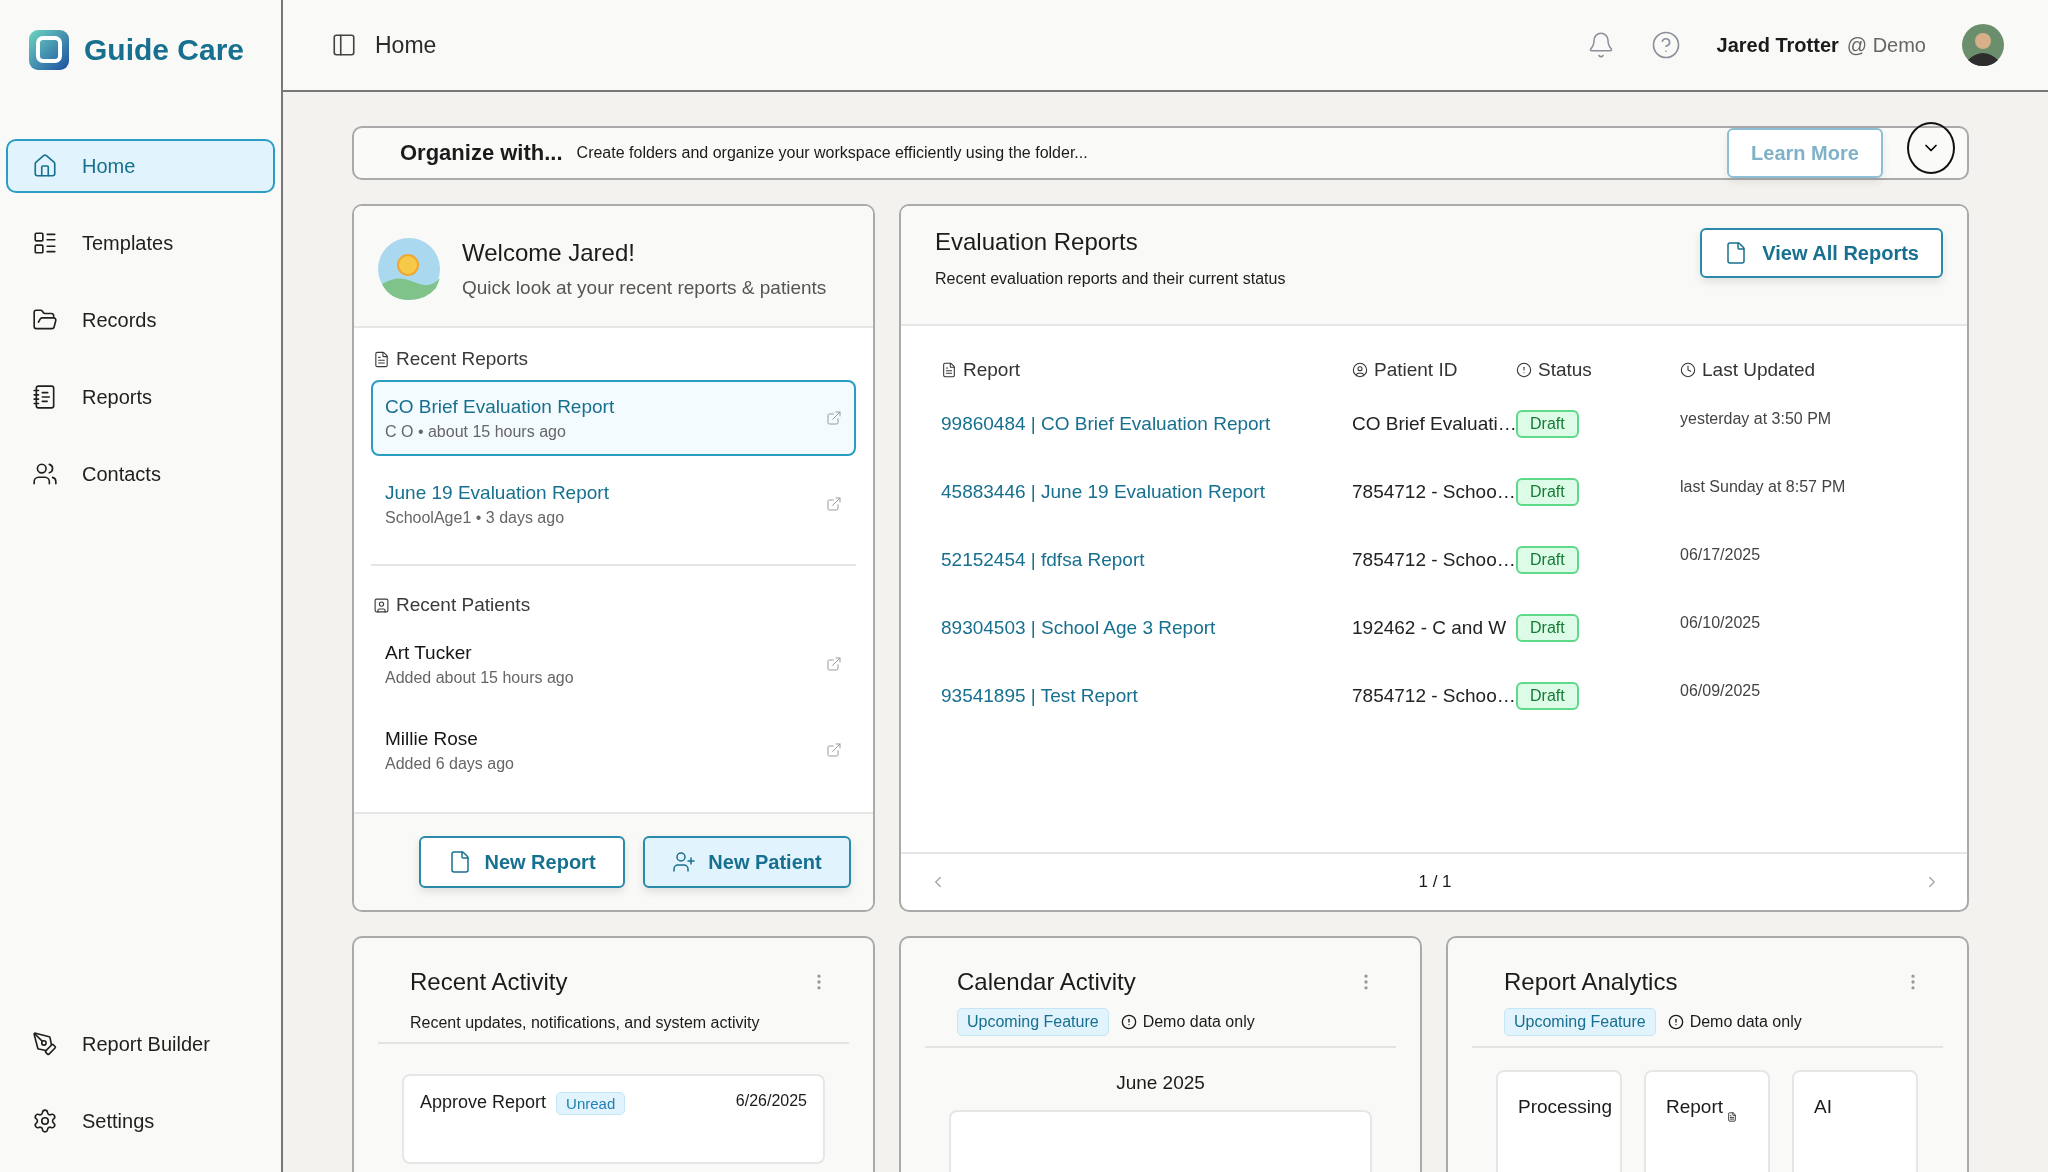 This screenshot has height=1172, width=2048. What do you see at coordinates (613, 750) in the screenshot?
I see `recent-patient-item: Millie Rose Added 6 days ago` at bounding box center [613, 750].